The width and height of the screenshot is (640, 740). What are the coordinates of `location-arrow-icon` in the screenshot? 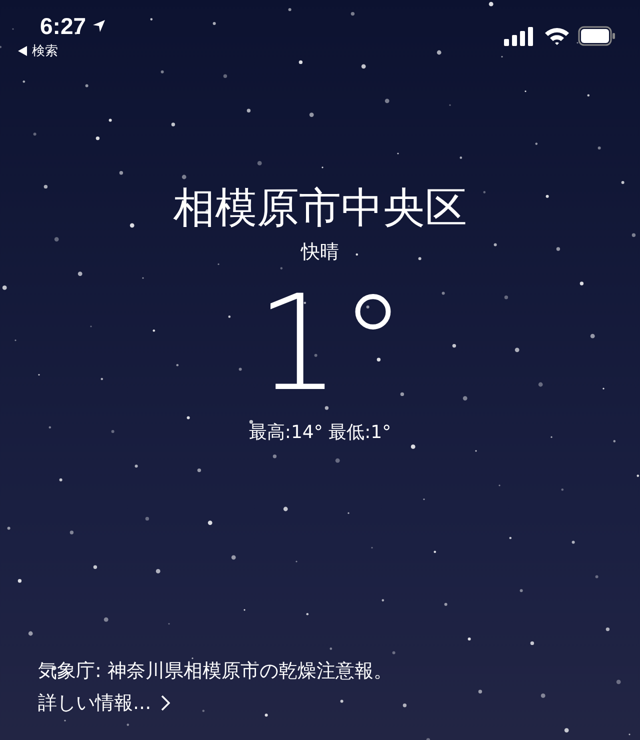 It's located at (99, 26).